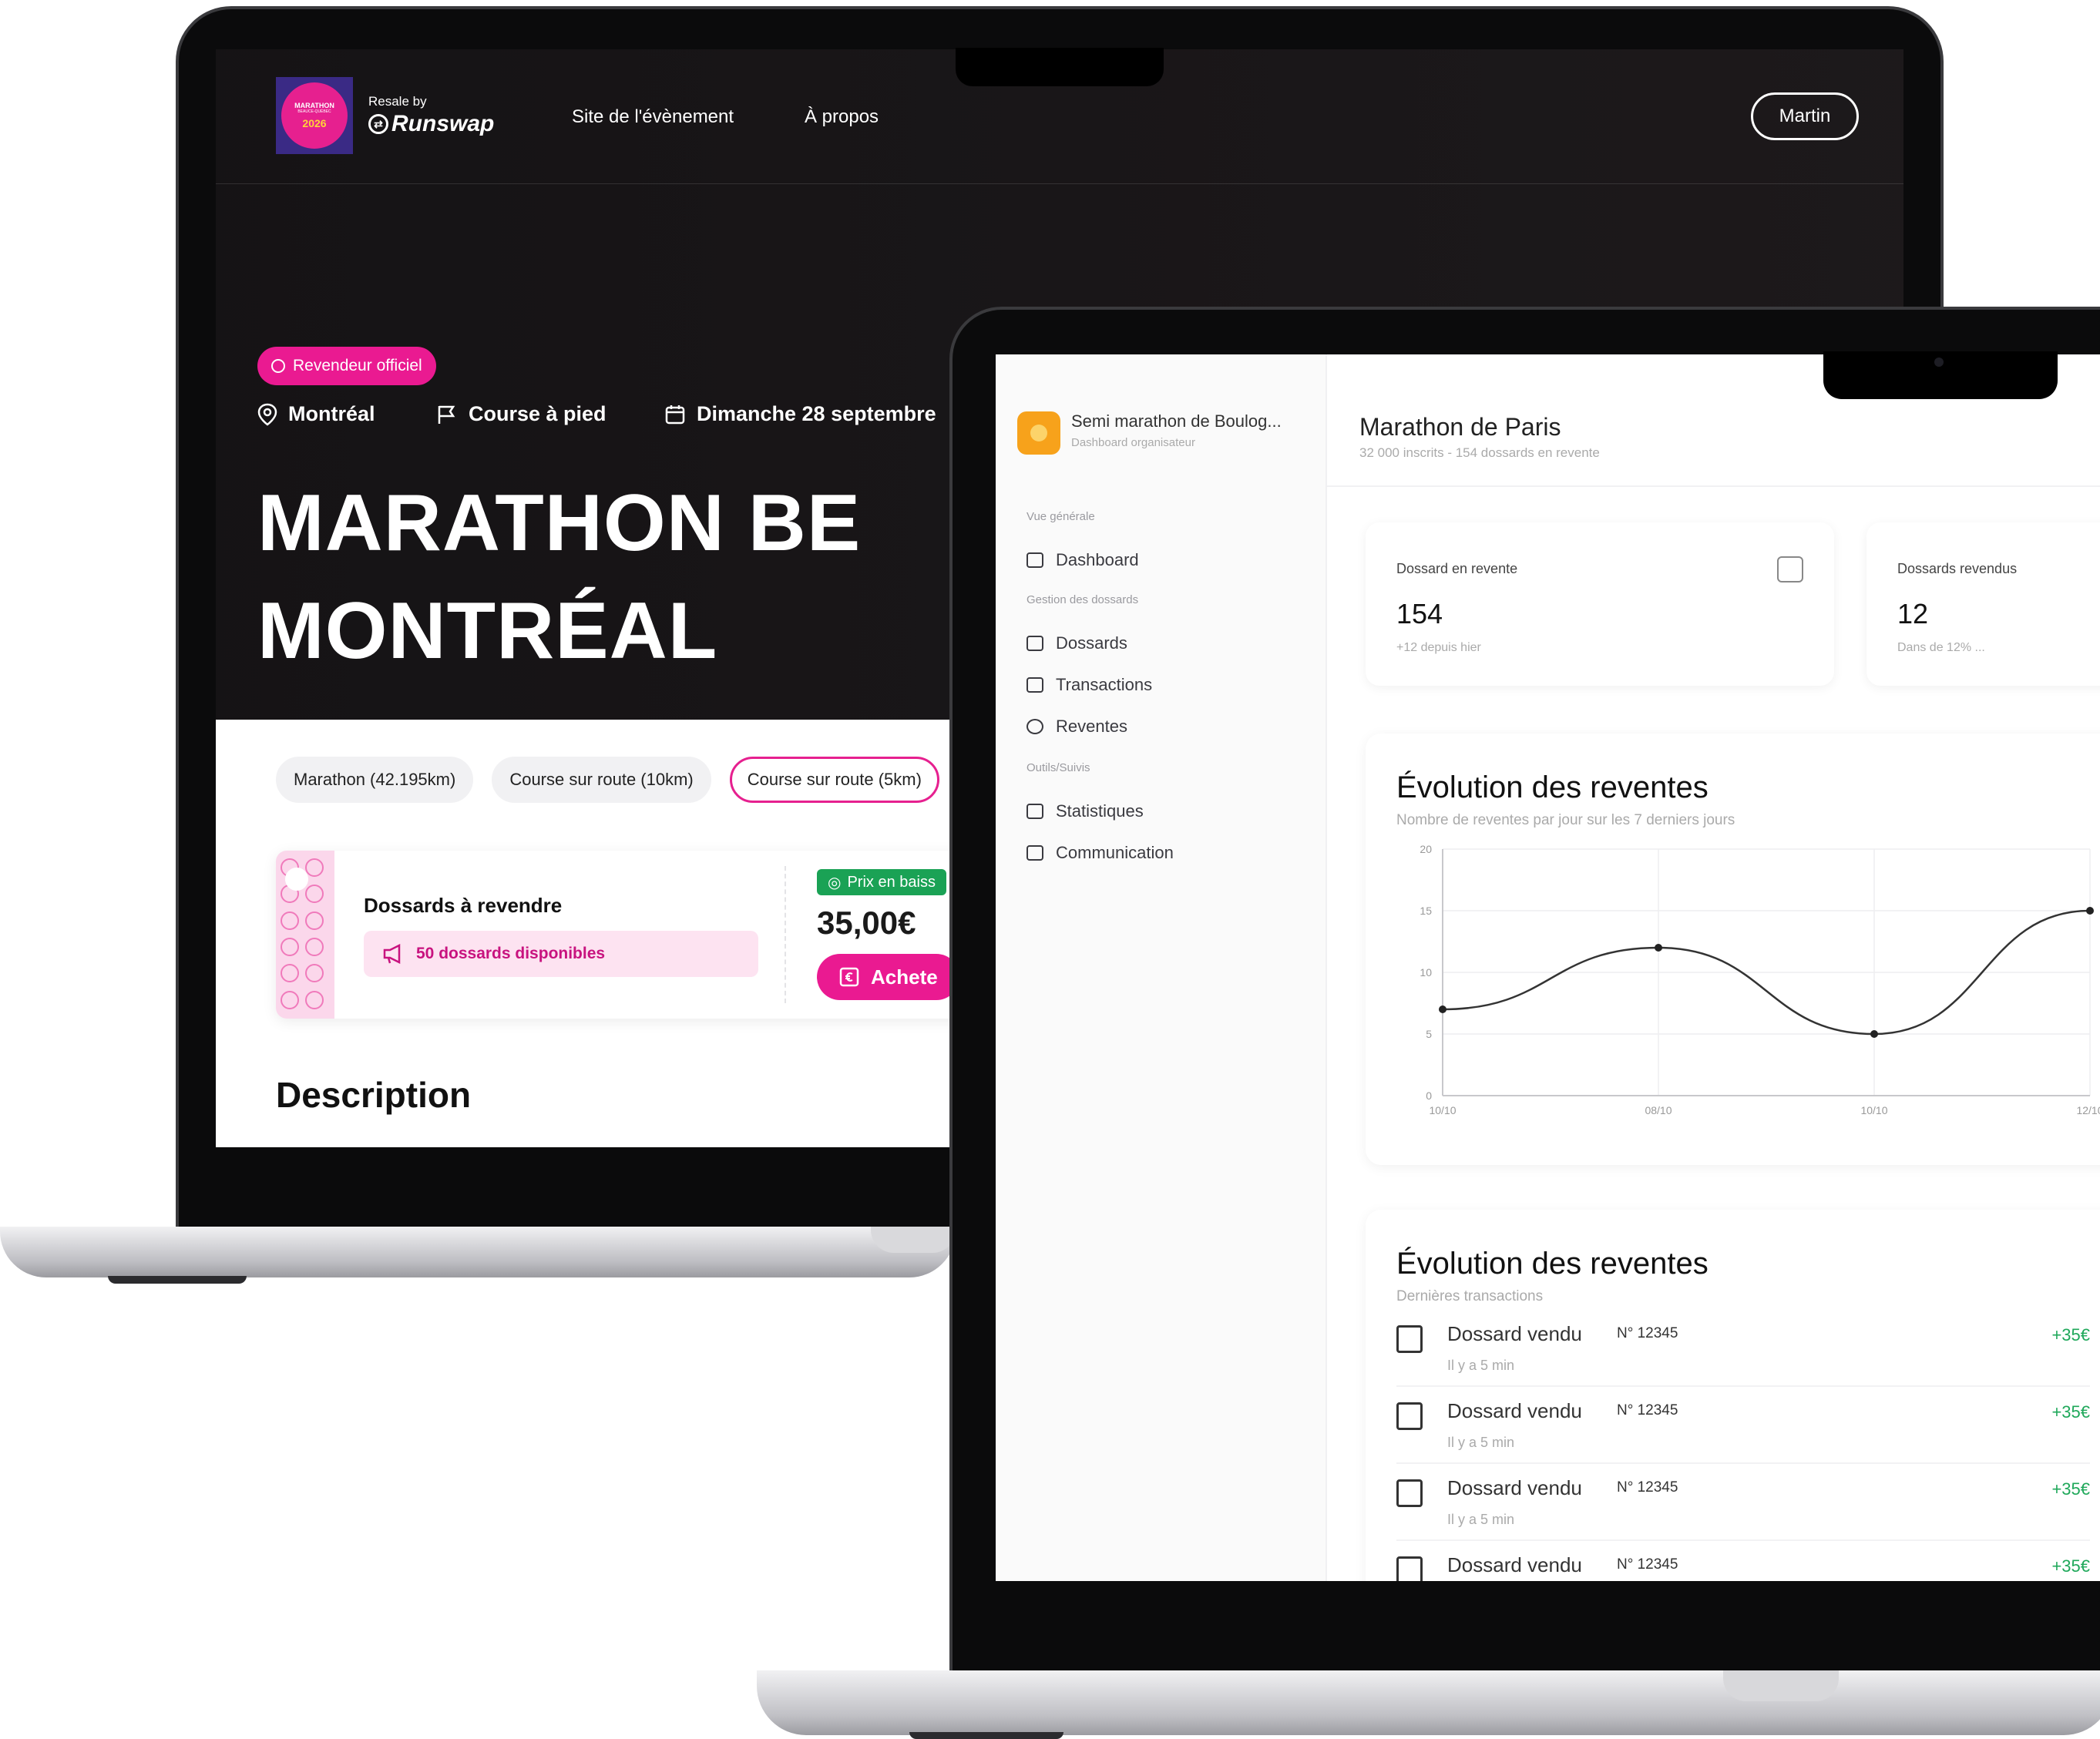 The image size is (2100, 1739). I want to click on sidebar-section-overview: Vue générale, so click(1060, 516).